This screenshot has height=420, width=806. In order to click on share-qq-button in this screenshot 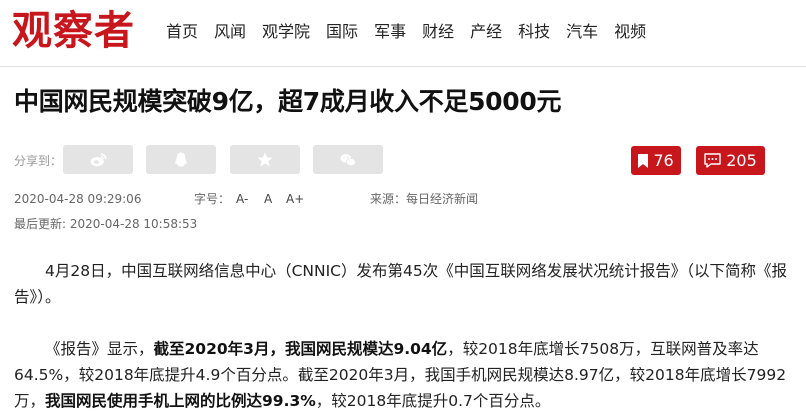, I will do `click(181, 159)`.